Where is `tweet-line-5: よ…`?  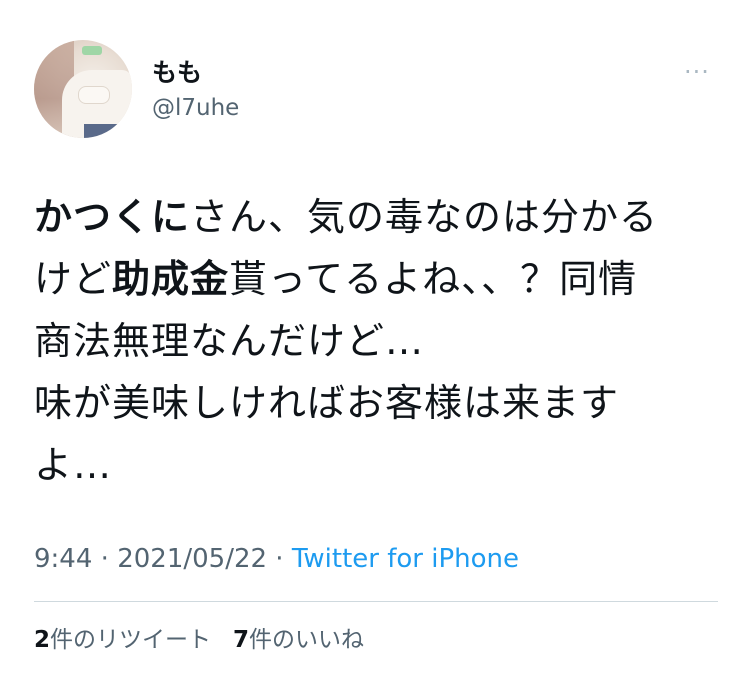 tweet-line-5: よ… is located at coordinates (73, 465).